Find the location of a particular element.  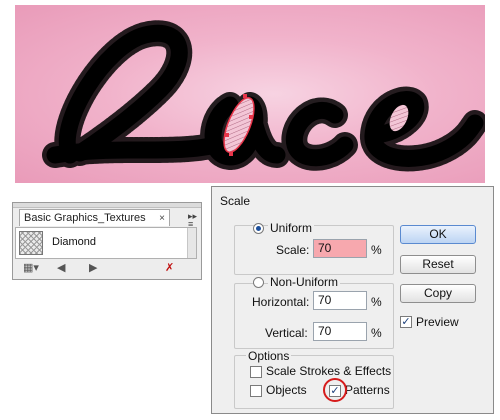

delete-icon: ✗ is located at coordinates (169, 267).